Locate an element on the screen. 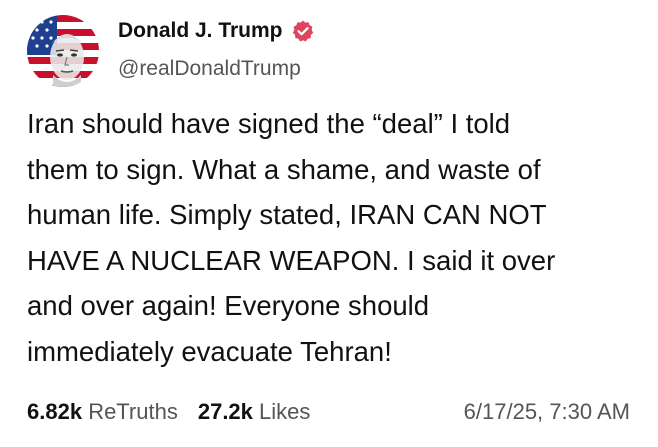 The width and height of the screenshot is (658, 447). retruths-count: 6.82k is located at coordinates (55, 411).